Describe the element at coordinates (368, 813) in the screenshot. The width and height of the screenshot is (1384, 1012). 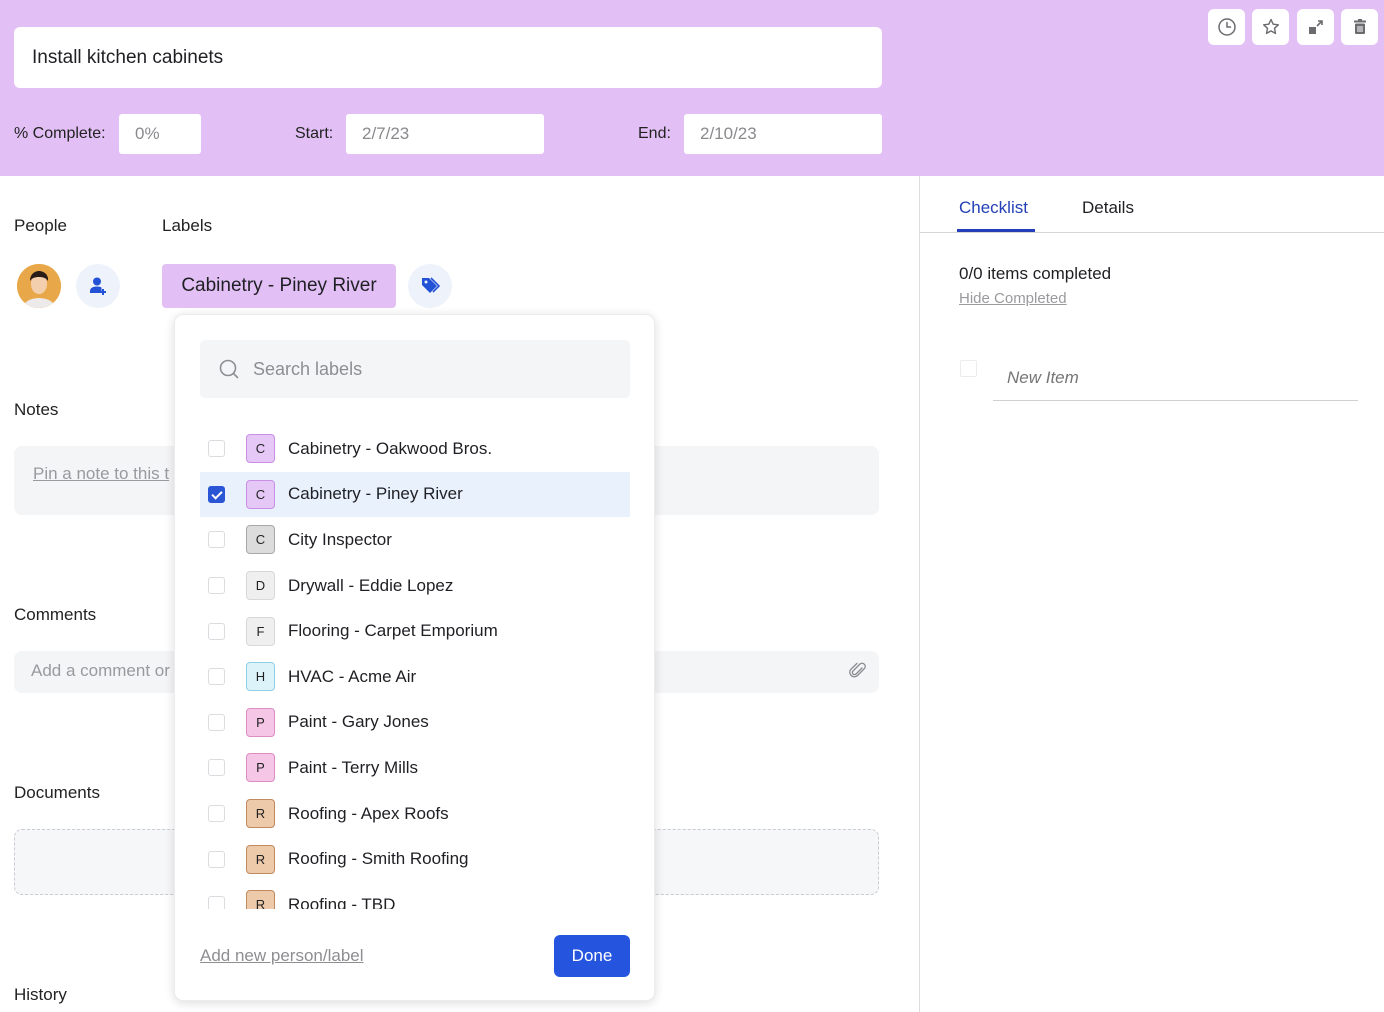
I see `label-option-text: Roofing - Apex Roofs` at that location.